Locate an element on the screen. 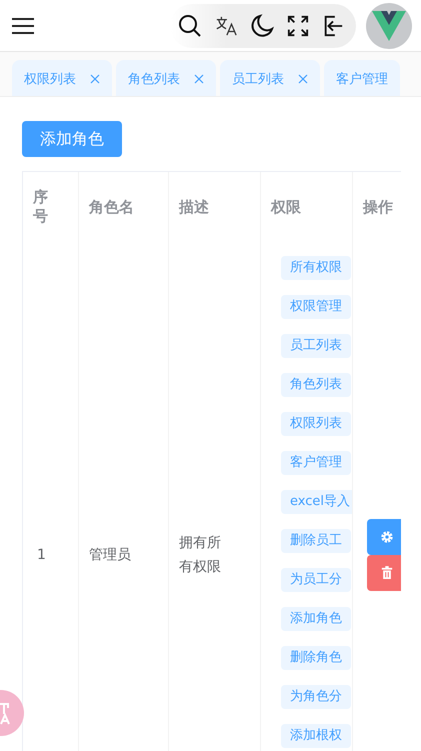  tab-label: 客户管理 is located at coordinates (362, 79).